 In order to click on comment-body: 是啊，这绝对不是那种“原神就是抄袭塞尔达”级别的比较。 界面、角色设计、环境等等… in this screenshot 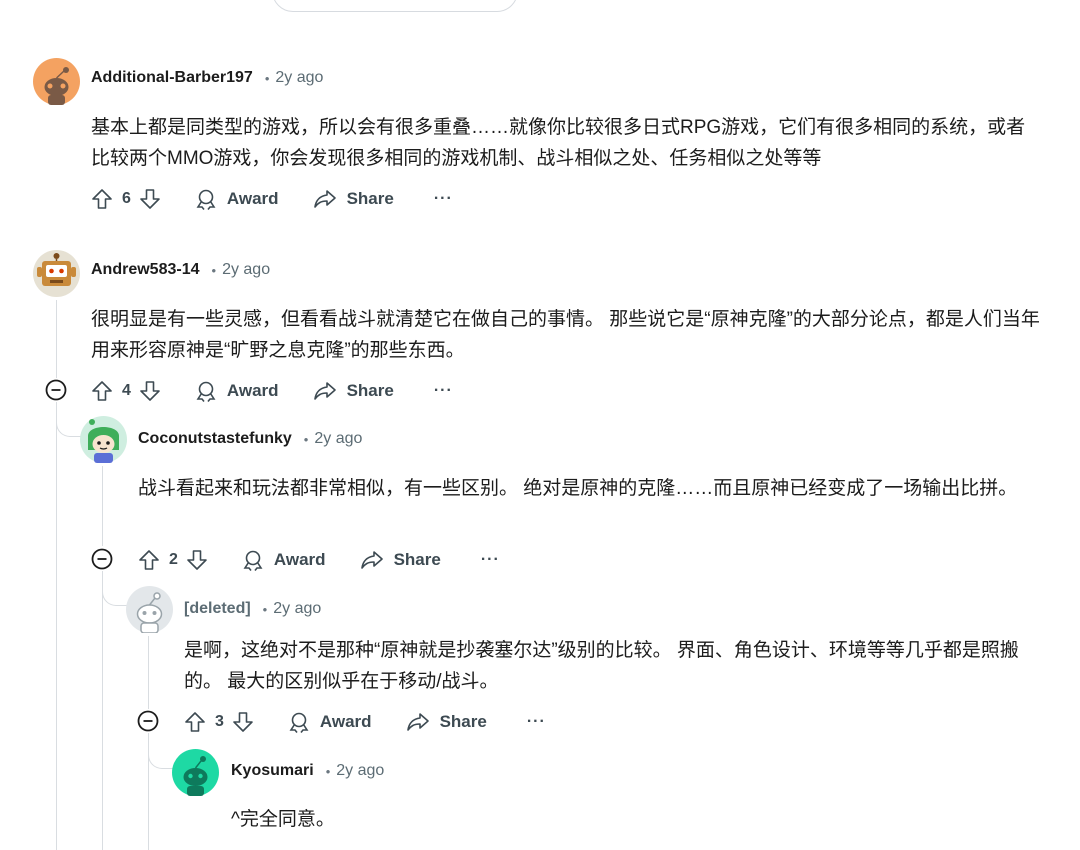, I will do `click(601, 666)`.